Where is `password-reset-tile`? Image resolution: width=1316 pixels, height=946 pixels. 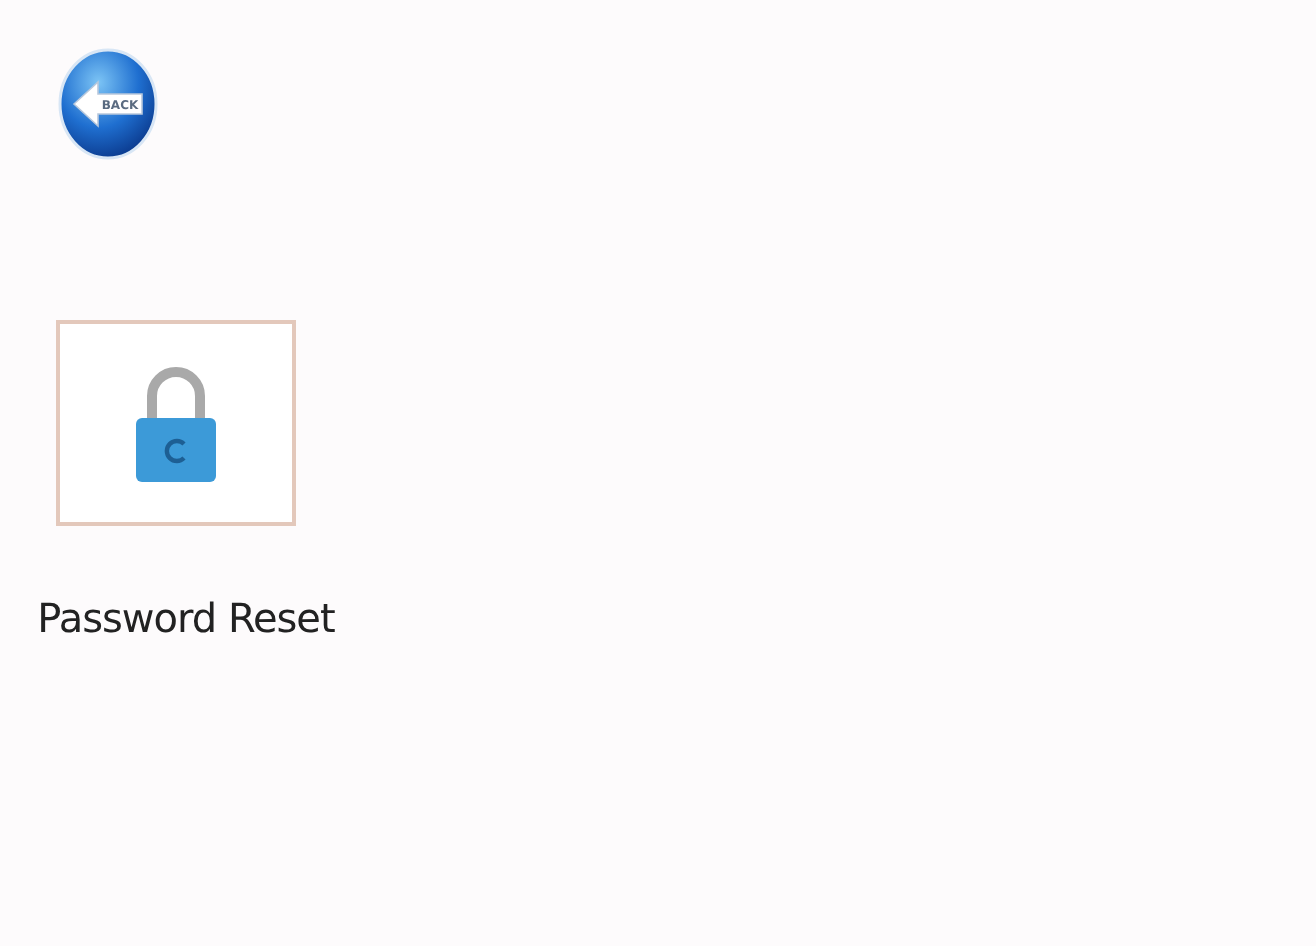 password-reset-tile is located at coordinates (176, 423).